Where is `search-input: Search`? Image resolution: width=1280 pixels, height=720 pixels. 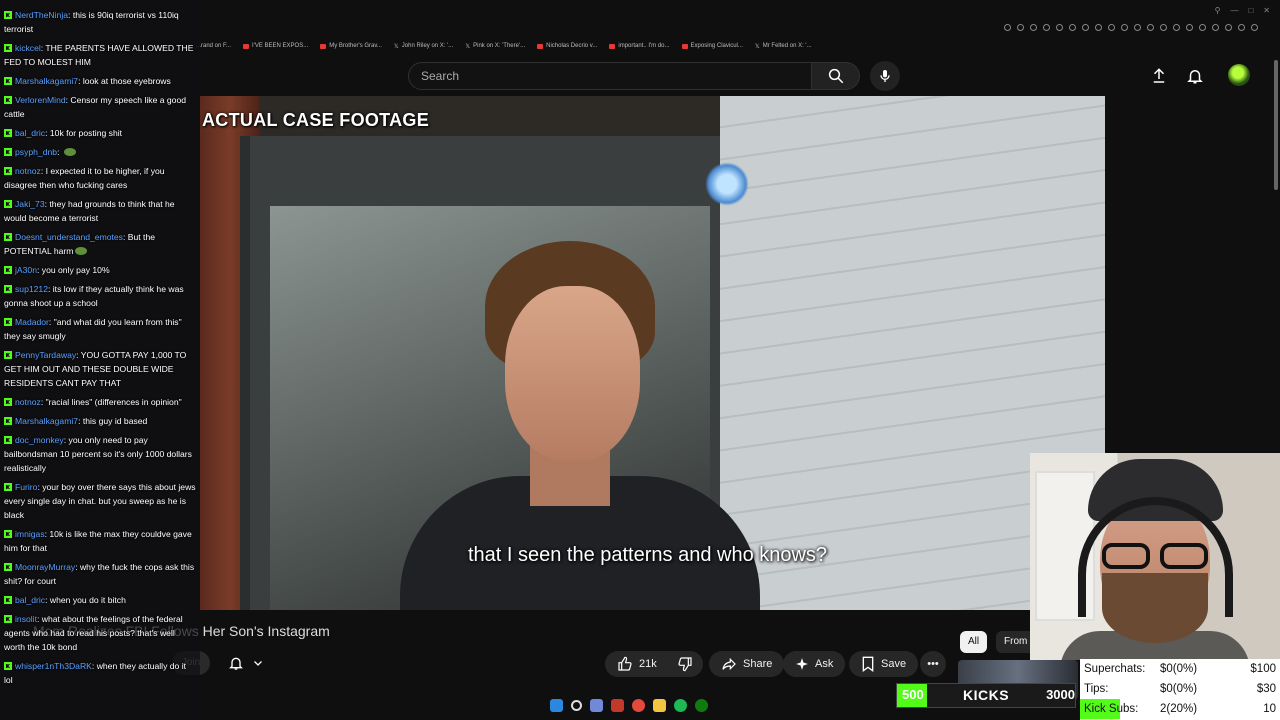
search-input: Search is located at coordinates (610, 76).